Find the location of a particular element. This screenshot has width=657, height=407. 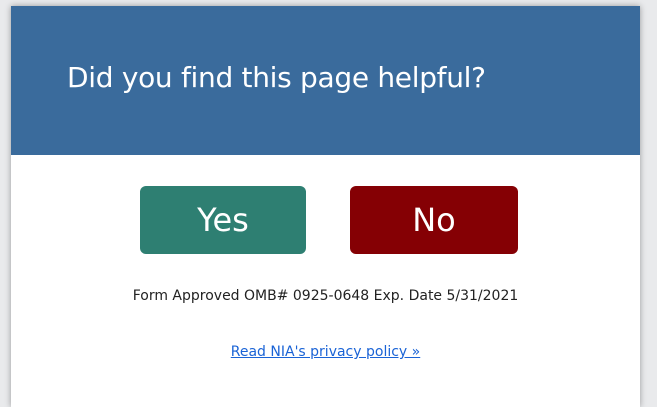

privacy-policy-link: Read NIA's privacy policy » is located at coordinates (325, 352).